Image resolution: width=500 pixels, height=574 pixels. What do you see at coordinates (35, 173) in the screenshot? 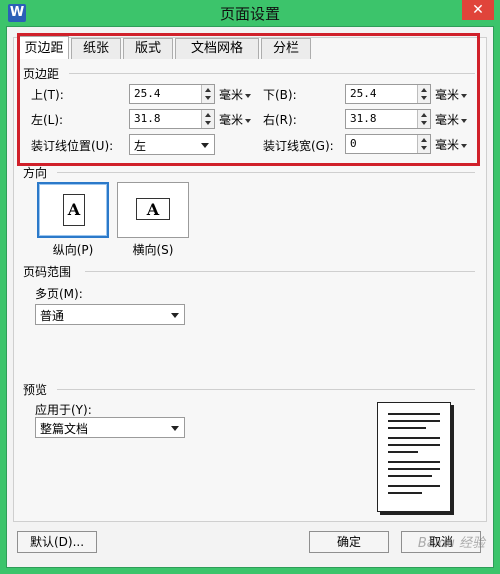
I see `orientation-section-title: 方向` at bounding box center [35, 173].